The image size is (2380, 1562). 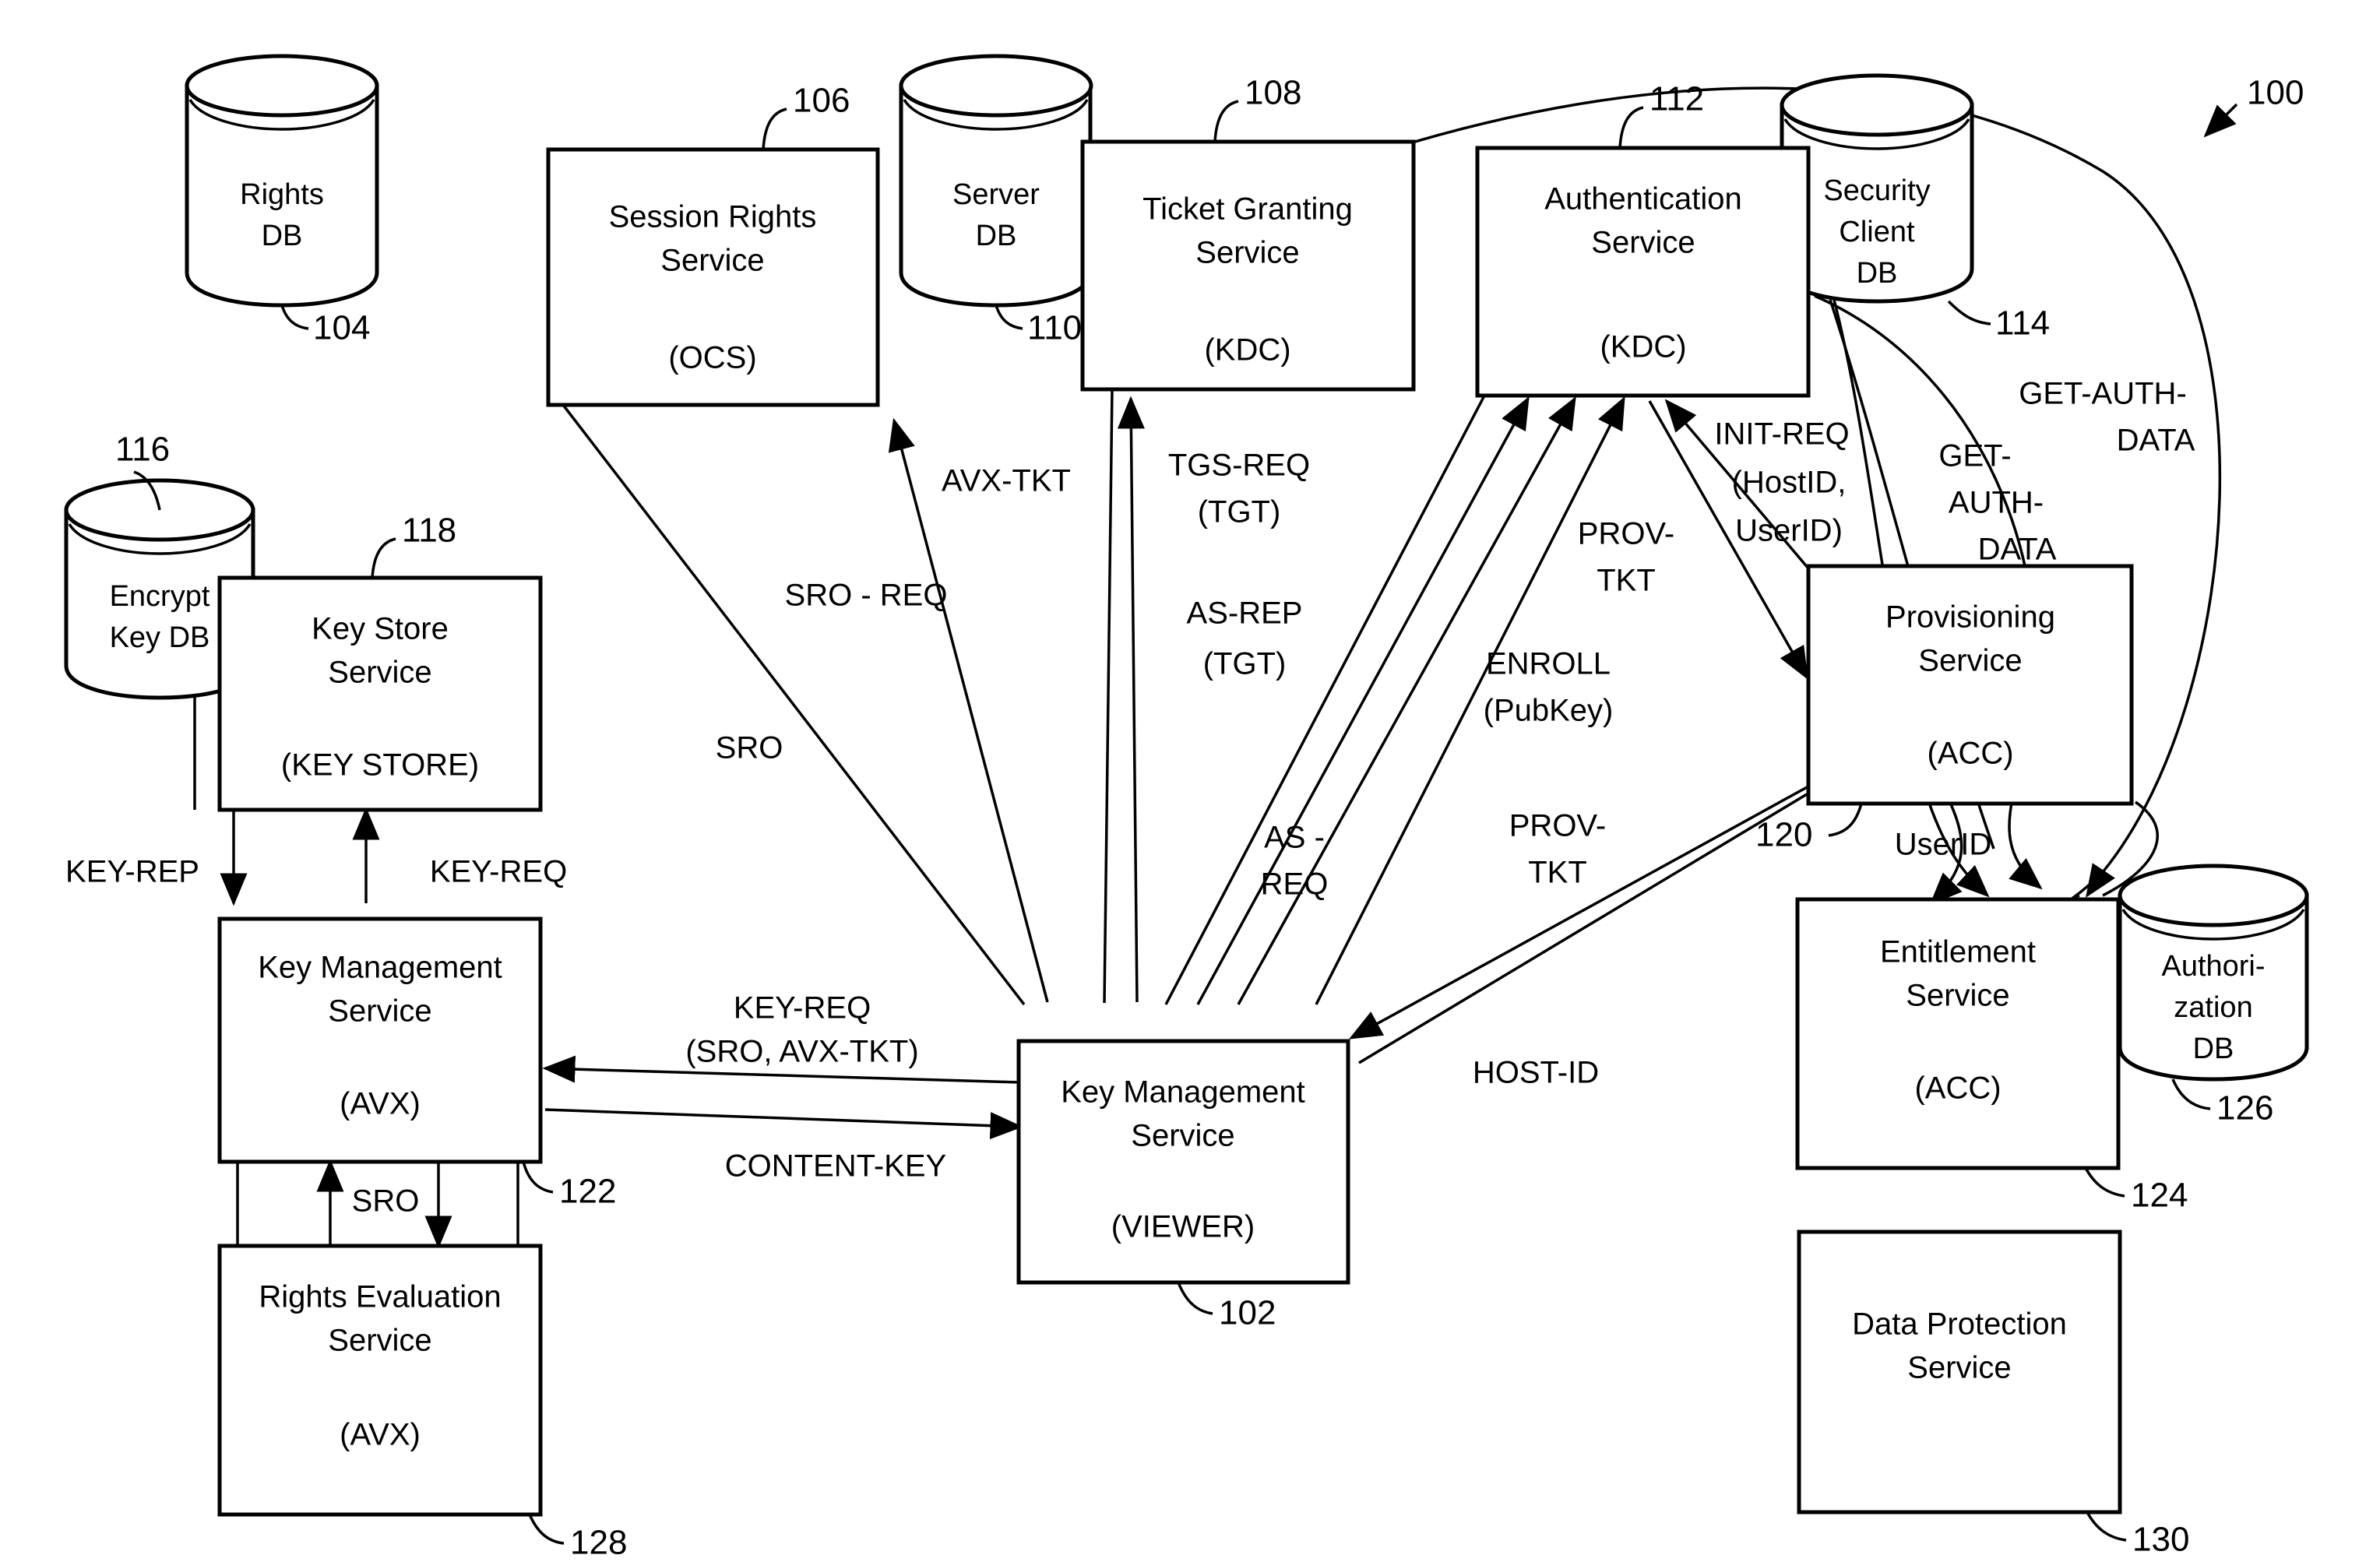 I want to click on flow-label-sro-req: SRO - REQ, so click(x=866, y=596).